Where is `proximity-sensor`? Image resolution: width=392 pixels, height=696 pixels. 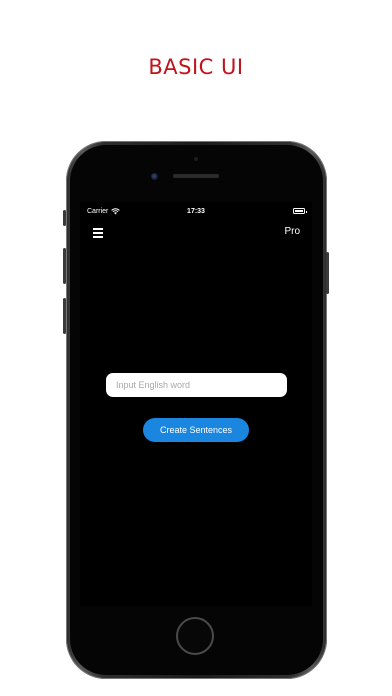 proximity-sensor is located at coordinates (196, 159).